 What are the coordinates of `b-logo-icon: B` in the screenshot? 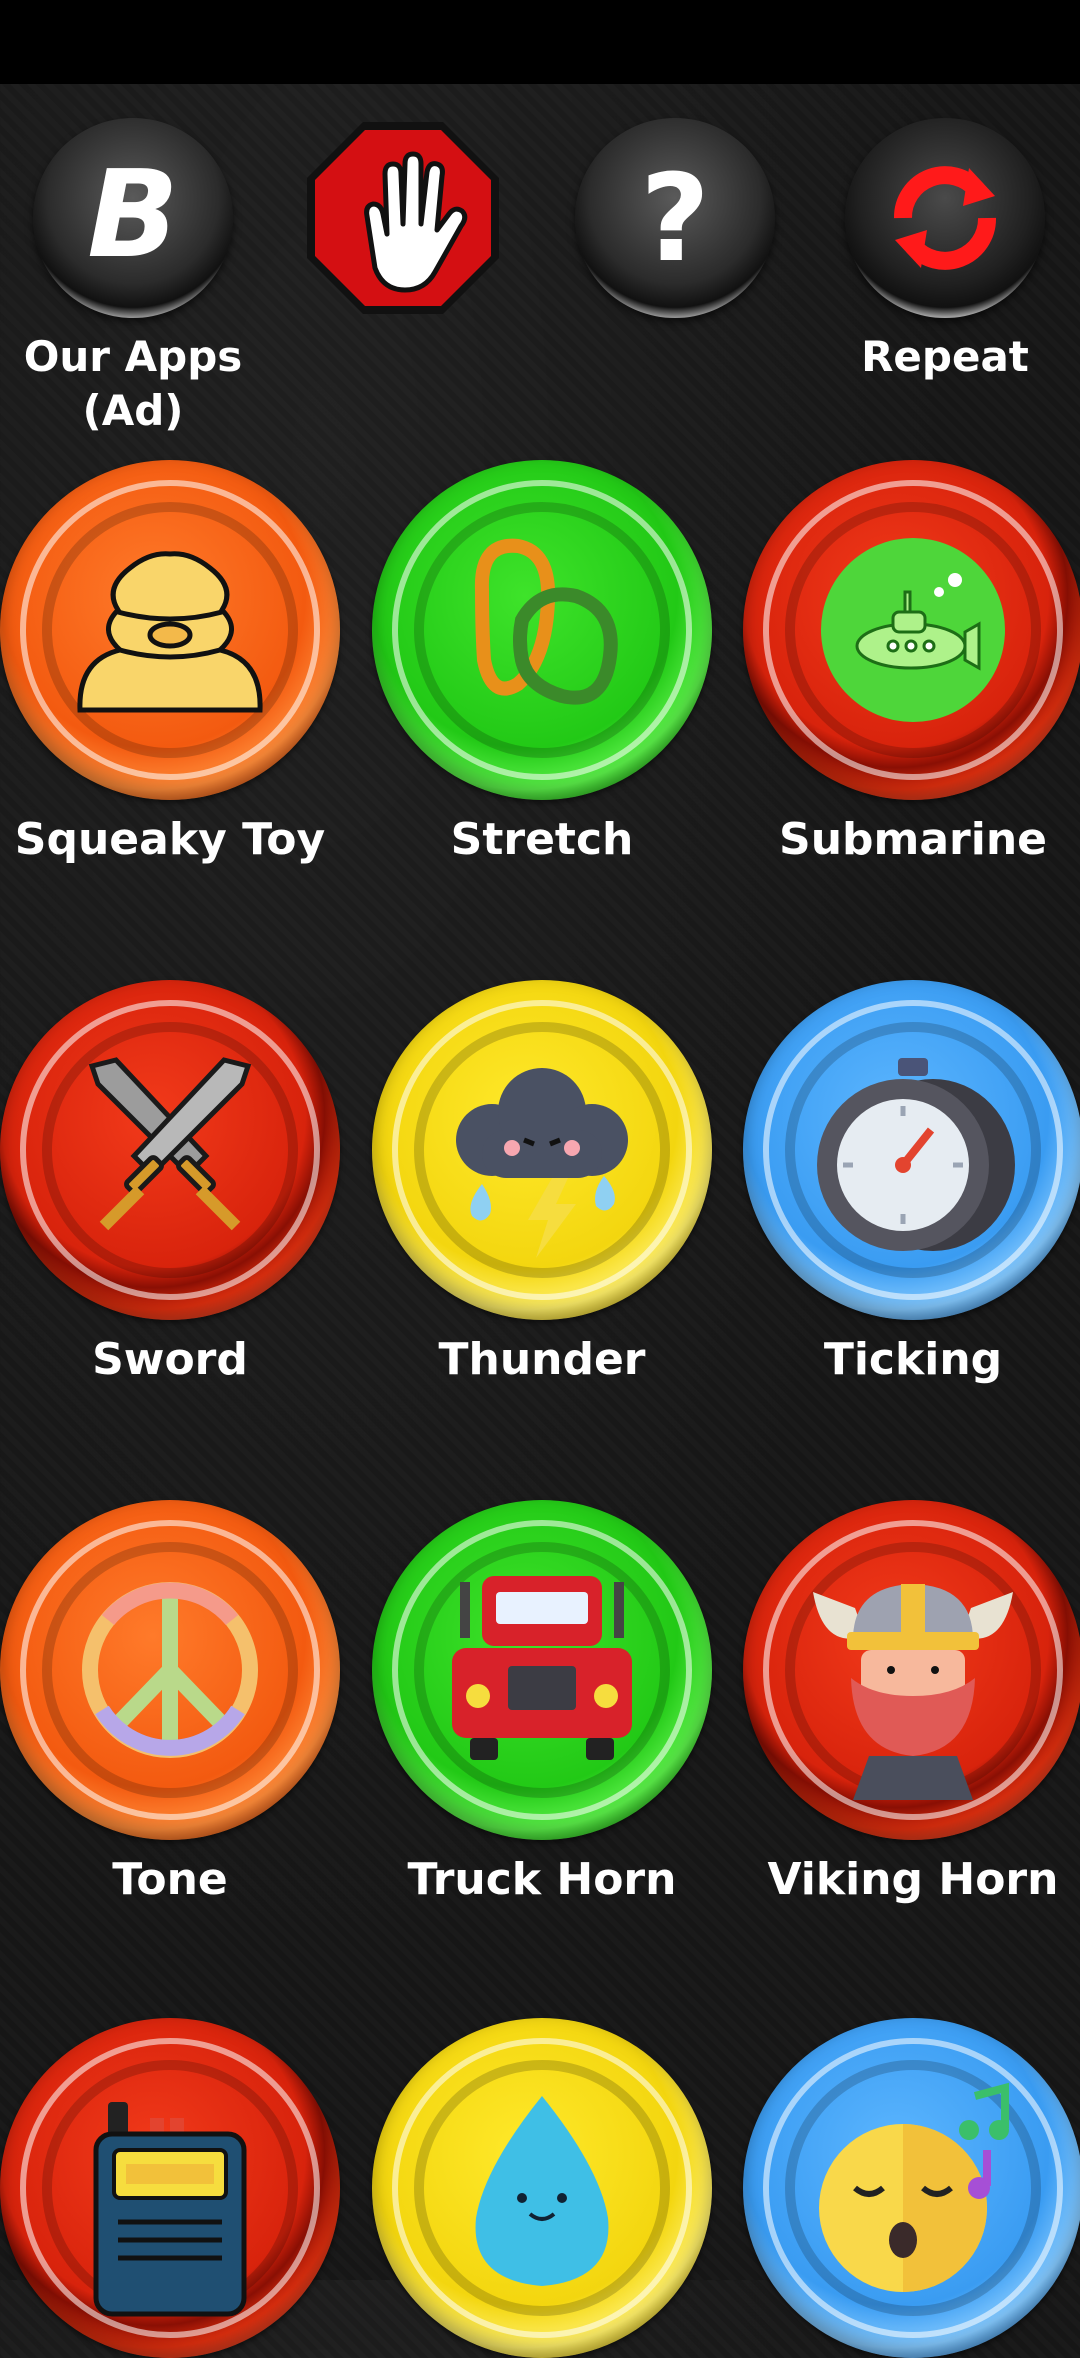 It's located at (132, 215).